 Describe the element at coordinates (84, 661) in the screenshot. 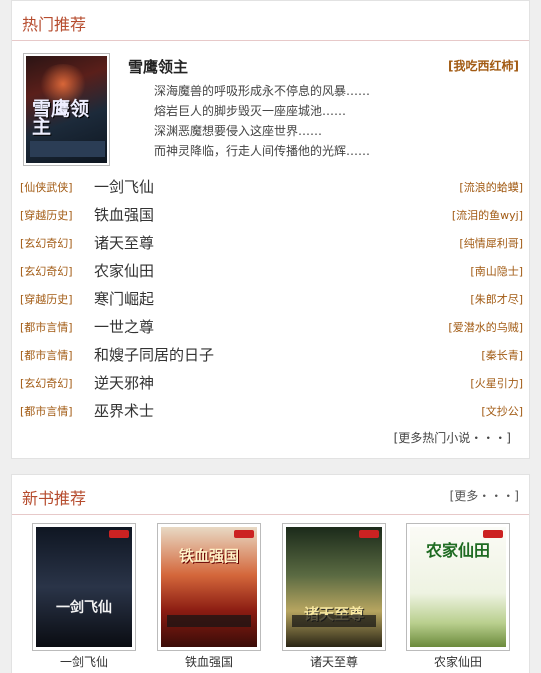

I see `new-book-title: 一剑飞仙` at that location.